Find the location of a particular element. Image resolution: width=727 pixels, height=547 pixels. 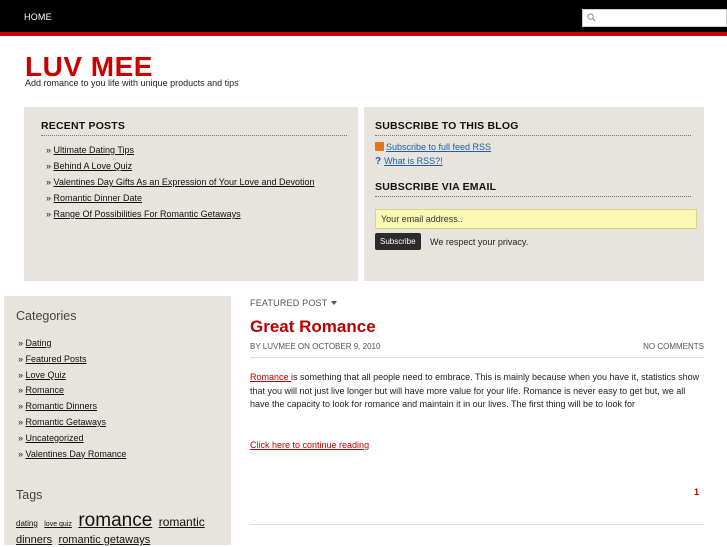

list-item: » Romance is located at coordinates (41, 390).